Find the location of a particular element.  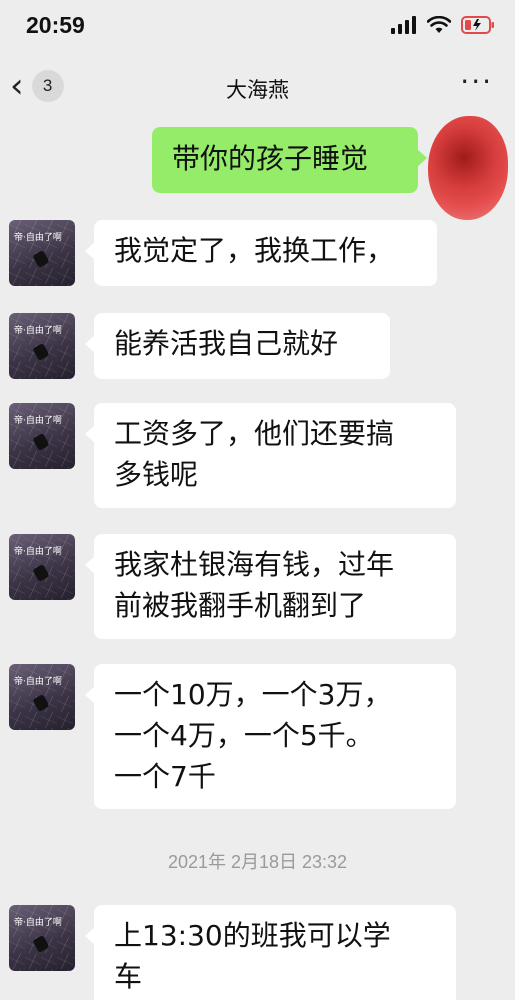

message-line: 工资多了，他们还要搞 is located at coordinates (254, 433).